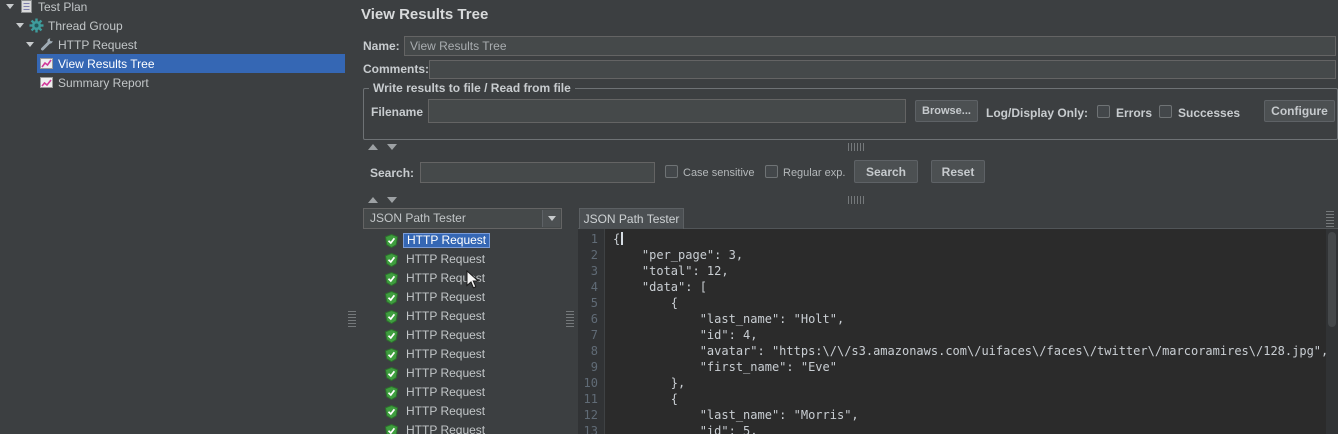 The image size is (1338, 434). Describe the element at coordinates (172, 8) in the screenshot. I see `tree-item-test-plan: Test Plan` at that location.